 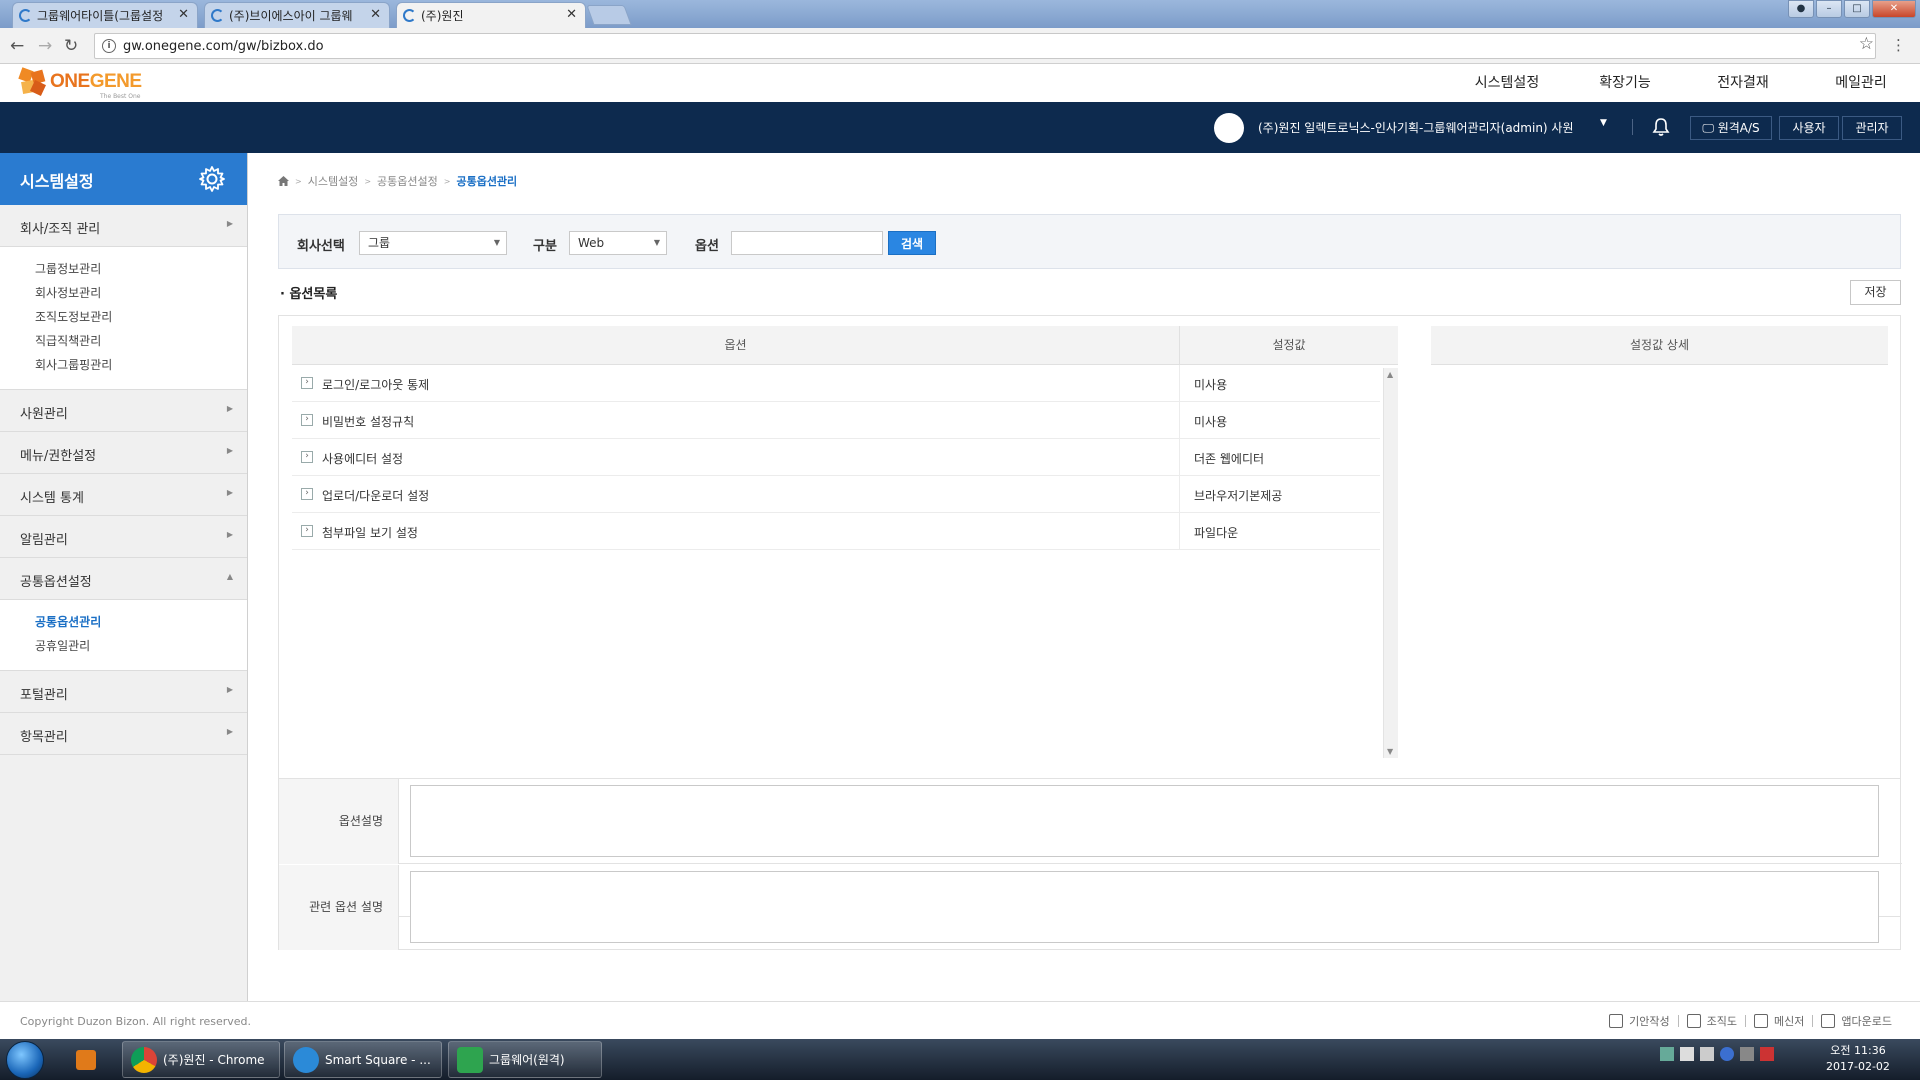 I want to click on sidebar-item-fields: 항목관리 ▶, so click(x=123, y=734).